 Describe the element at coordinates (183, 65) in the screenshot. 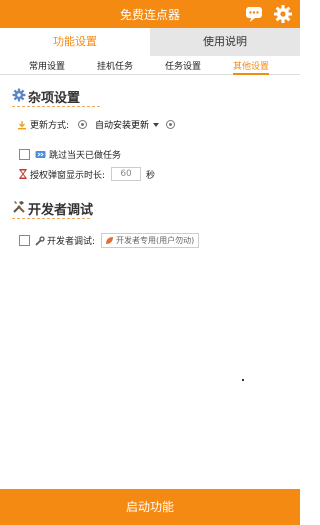

I see `subtab-task-settings: 任务设置` at that location.